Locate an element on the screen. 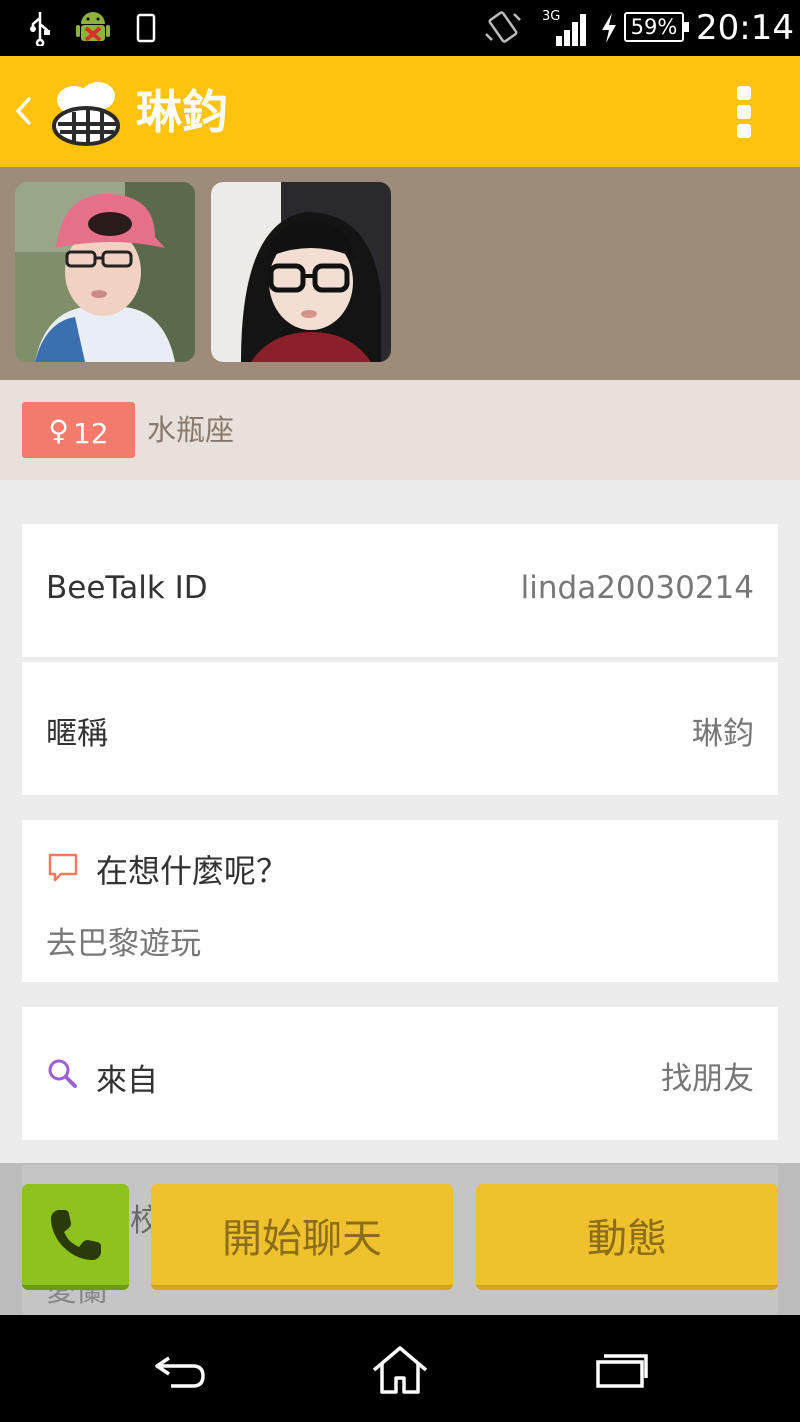 Image resolution: width=800 pixels, height=1422 pixels. zodiac-sign: 水瓶座 is located at coordinates (191, 430).